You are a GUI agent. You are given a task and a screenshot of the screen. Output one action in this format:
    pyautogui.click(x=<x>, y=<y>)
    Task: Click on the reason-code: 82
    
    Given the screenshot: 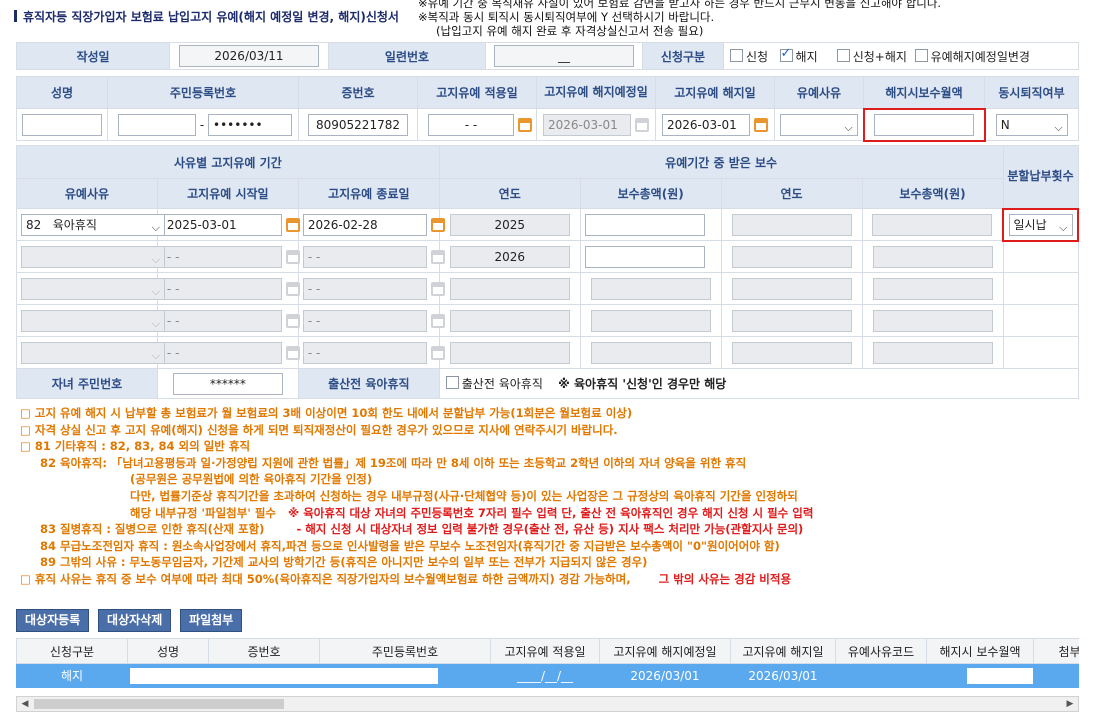 What is the action you would take?
    pyautogui.click(x=34, y=224)
    